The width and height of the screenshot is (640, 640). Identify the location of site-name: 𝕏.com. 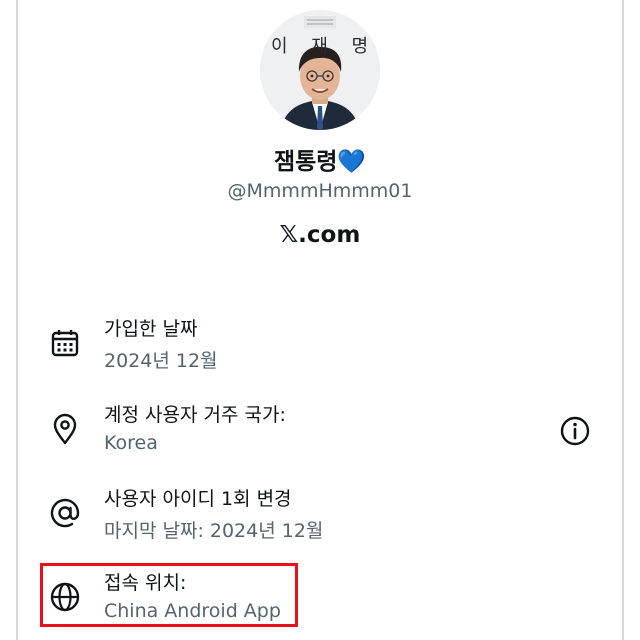
(320, 235).